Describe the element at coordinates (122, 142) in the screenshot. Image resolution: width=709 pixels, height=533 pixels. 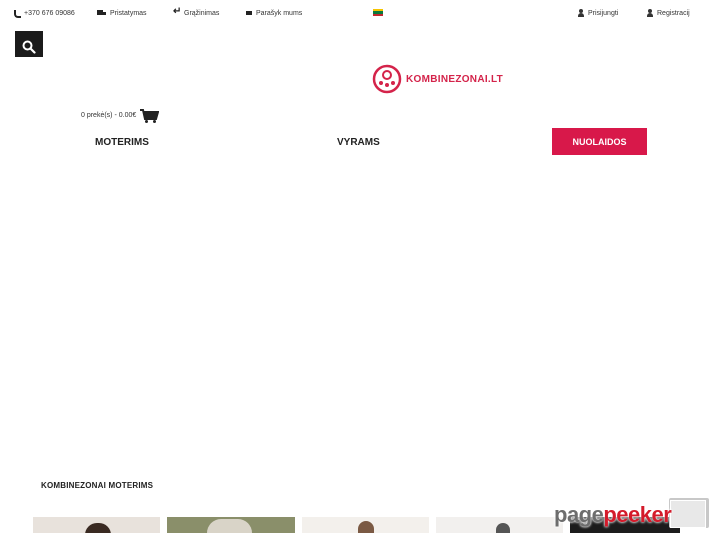
I see `nav-women: MOTERIMS` at that location.